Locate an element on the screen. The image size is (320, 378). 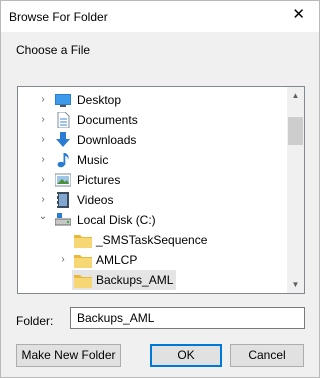
tree-item-amlcp: › AMLCP is located at coordinates (153, 260).